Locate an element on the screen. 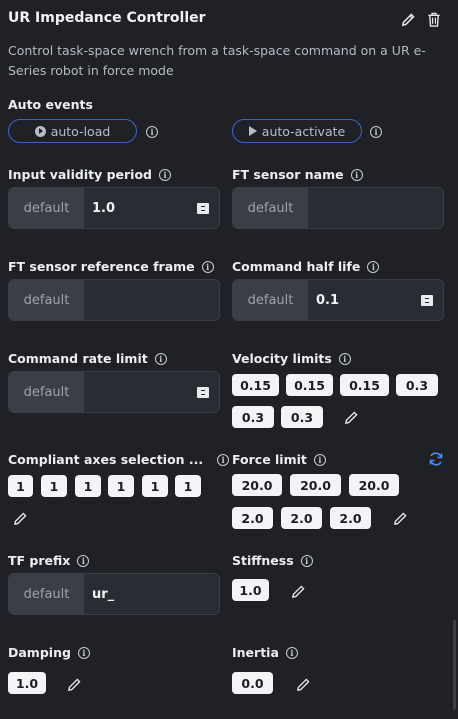 The height and width of the screenshot is (719, 458). inertia-chip: 0.0 is located at coordinates (252, 683).